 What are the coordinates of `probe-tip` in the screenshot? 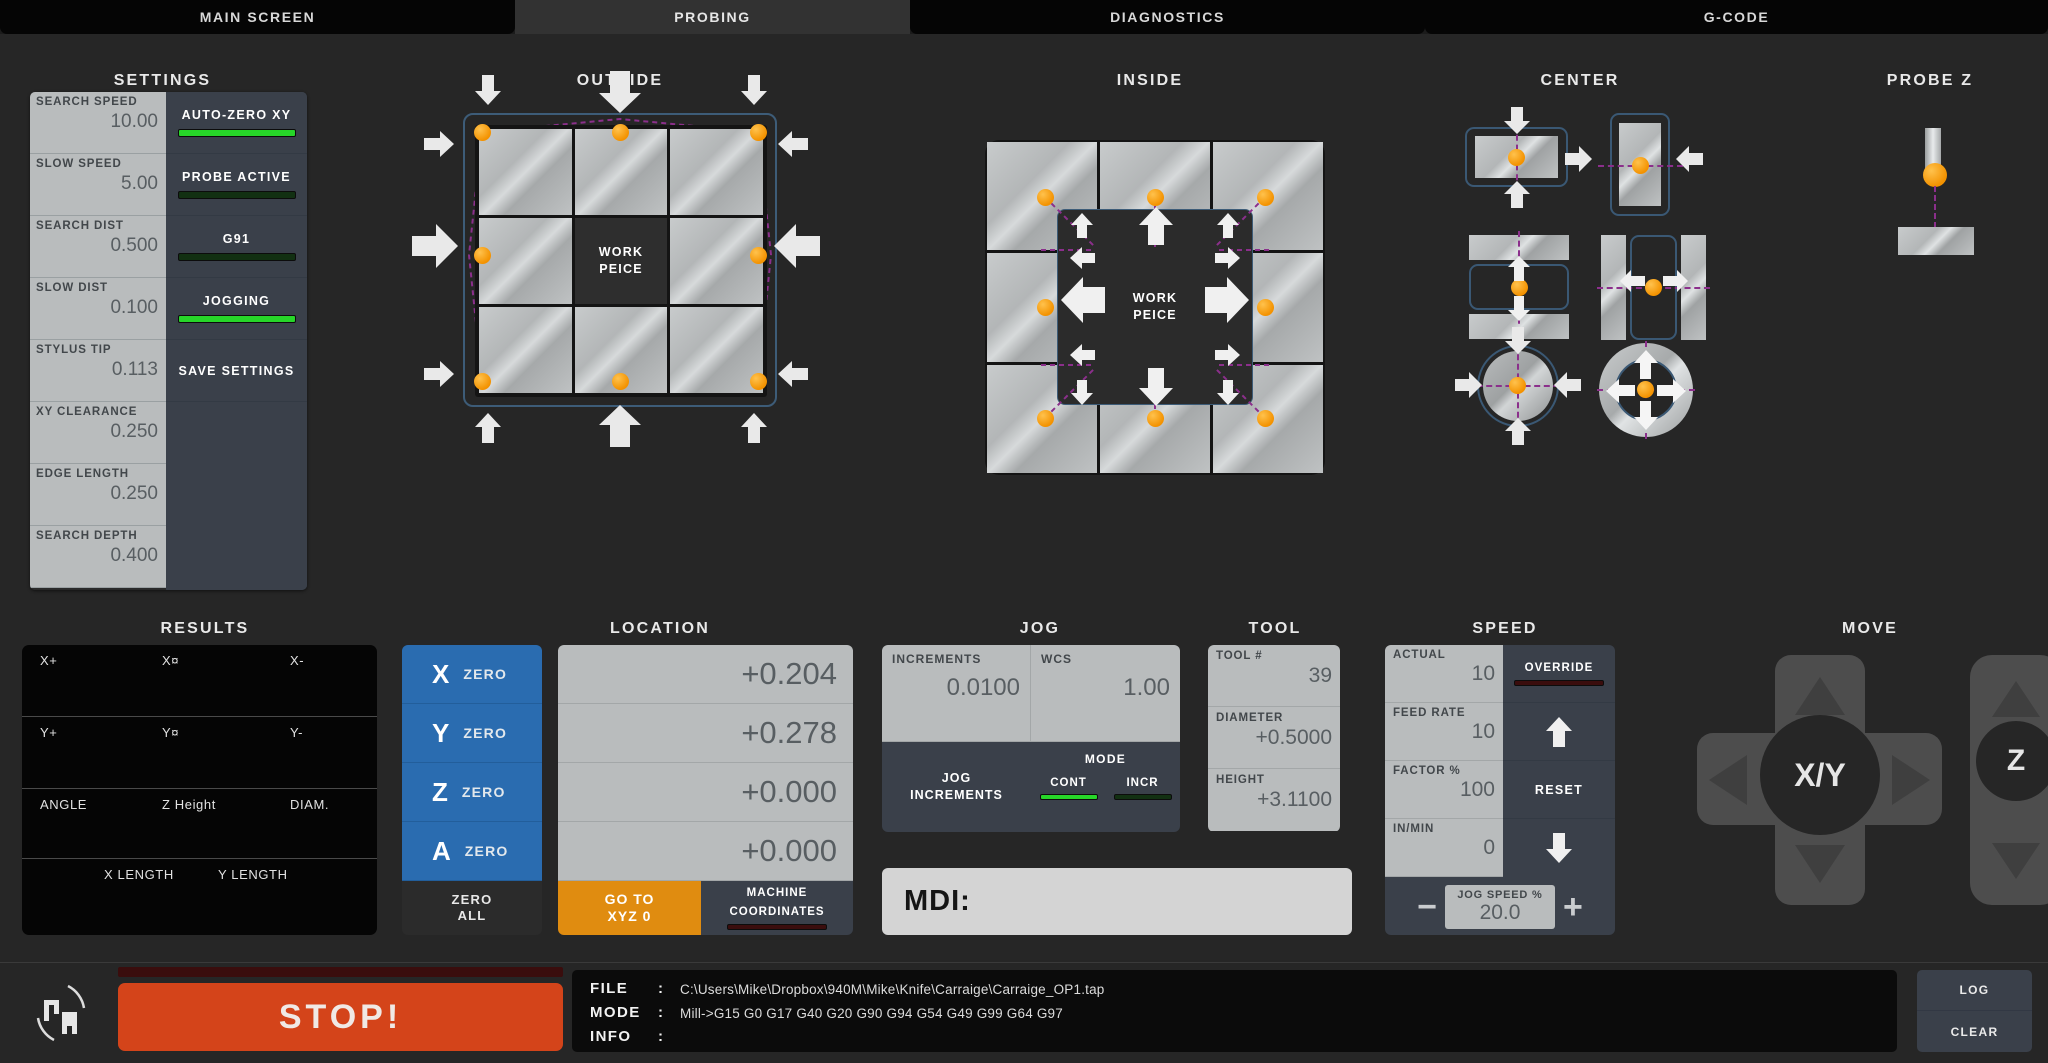 It's located at (1935, 175).